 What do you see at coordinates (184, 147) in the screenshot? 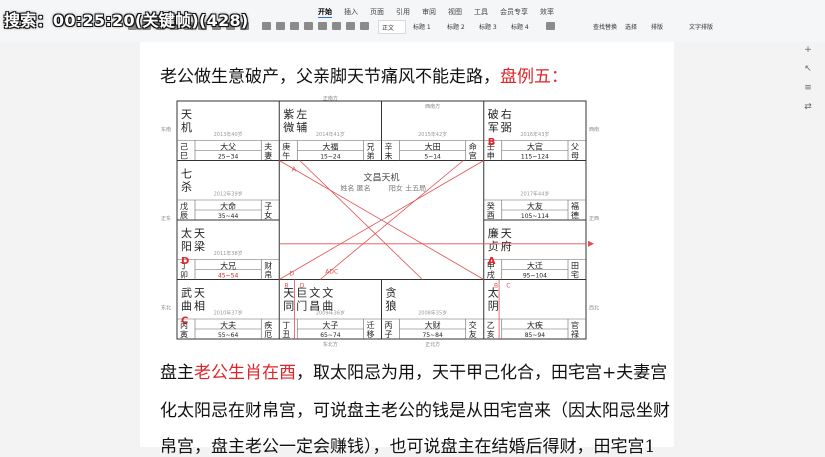
I see `cell-stem: 己` at bounding box center [184, 147].